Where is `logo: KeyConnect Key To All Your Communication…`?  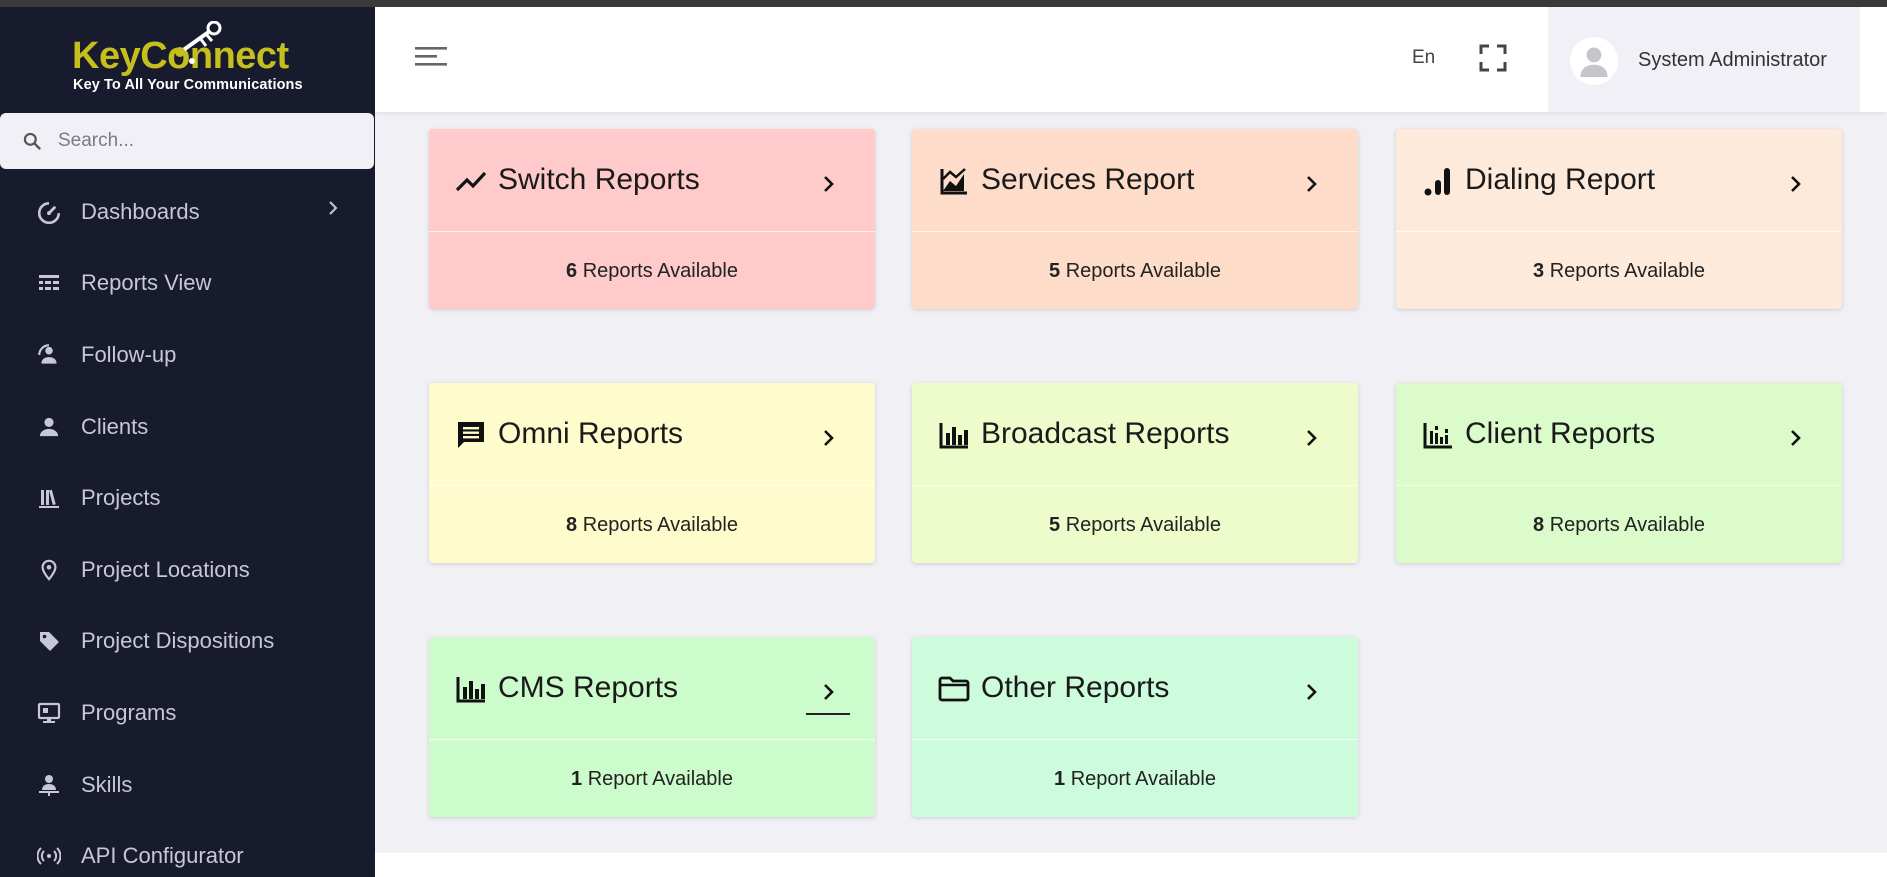 logo: KeyConnect Key To All Your Communication… is located at coordinates (187, 59).